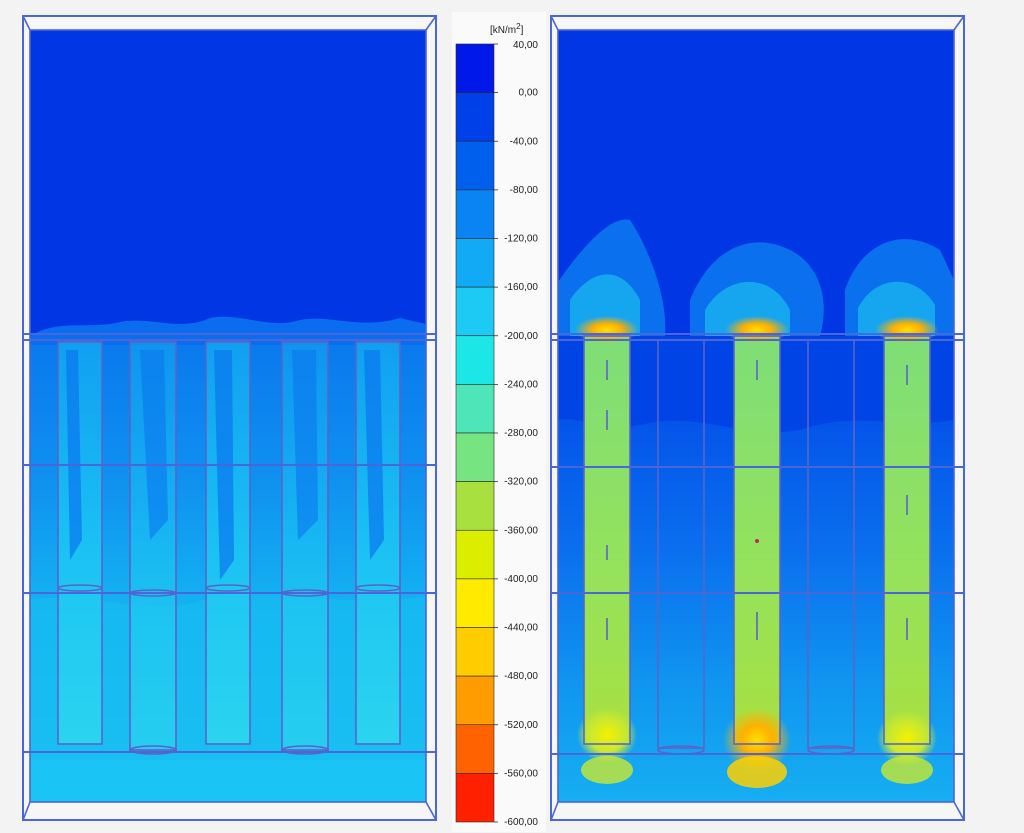  Describe the element at coordinates (521, 287) in the screenshot. I see `legend-tick-label-5: -160,00` at that location.